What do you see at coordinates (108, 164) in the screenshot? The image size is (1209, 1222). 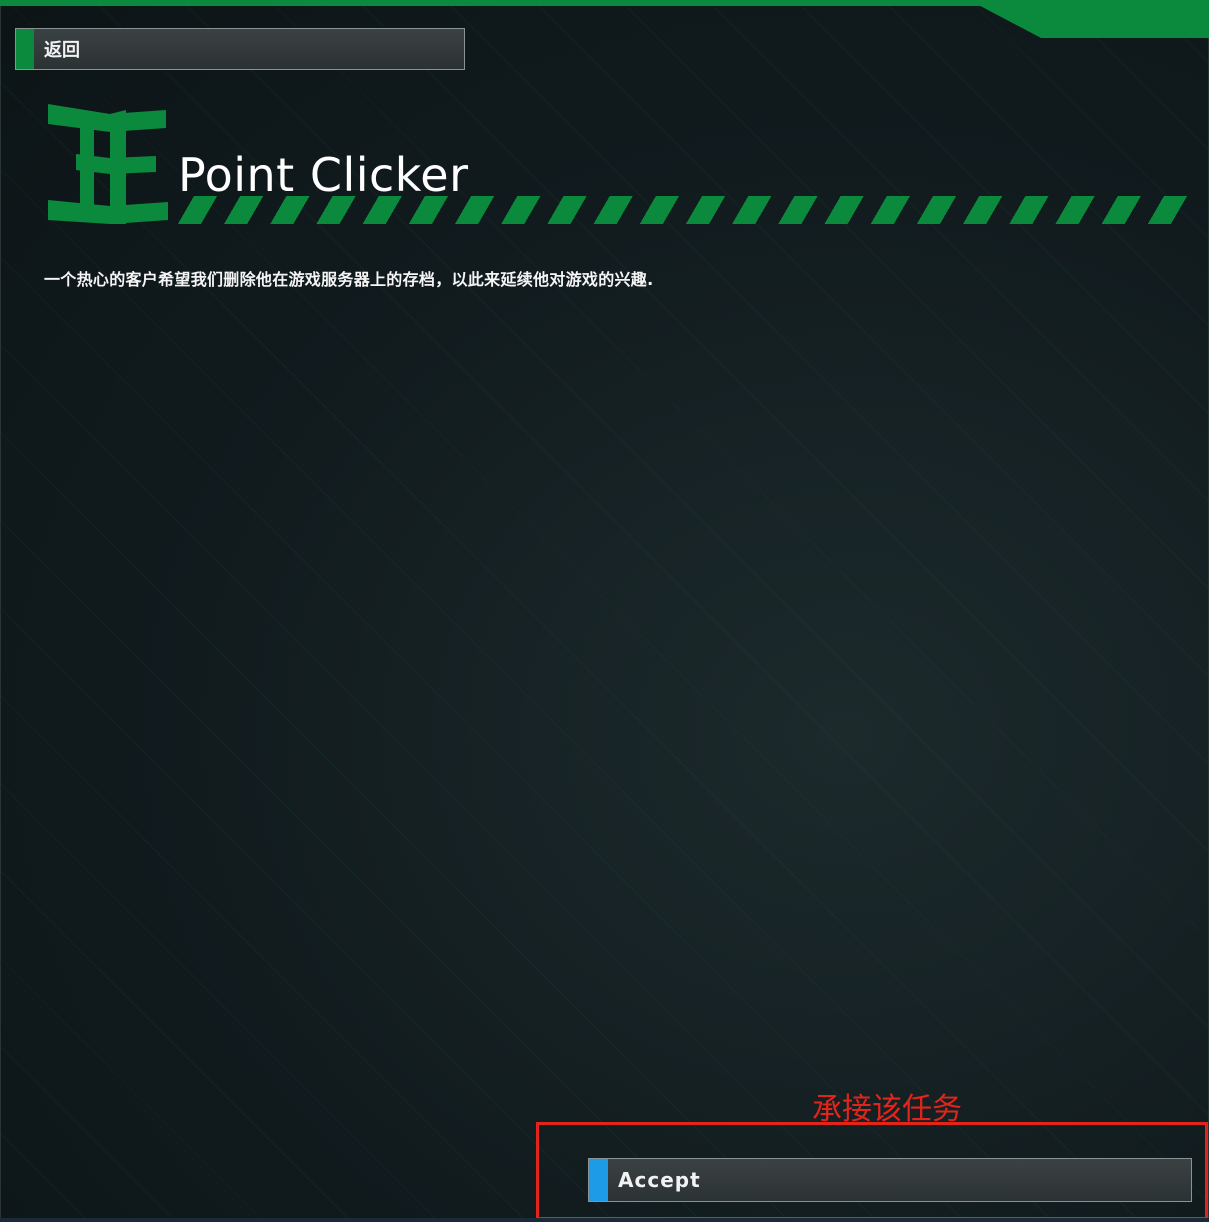 I see `3e-logo-icon` at bounding box center [108, 164].